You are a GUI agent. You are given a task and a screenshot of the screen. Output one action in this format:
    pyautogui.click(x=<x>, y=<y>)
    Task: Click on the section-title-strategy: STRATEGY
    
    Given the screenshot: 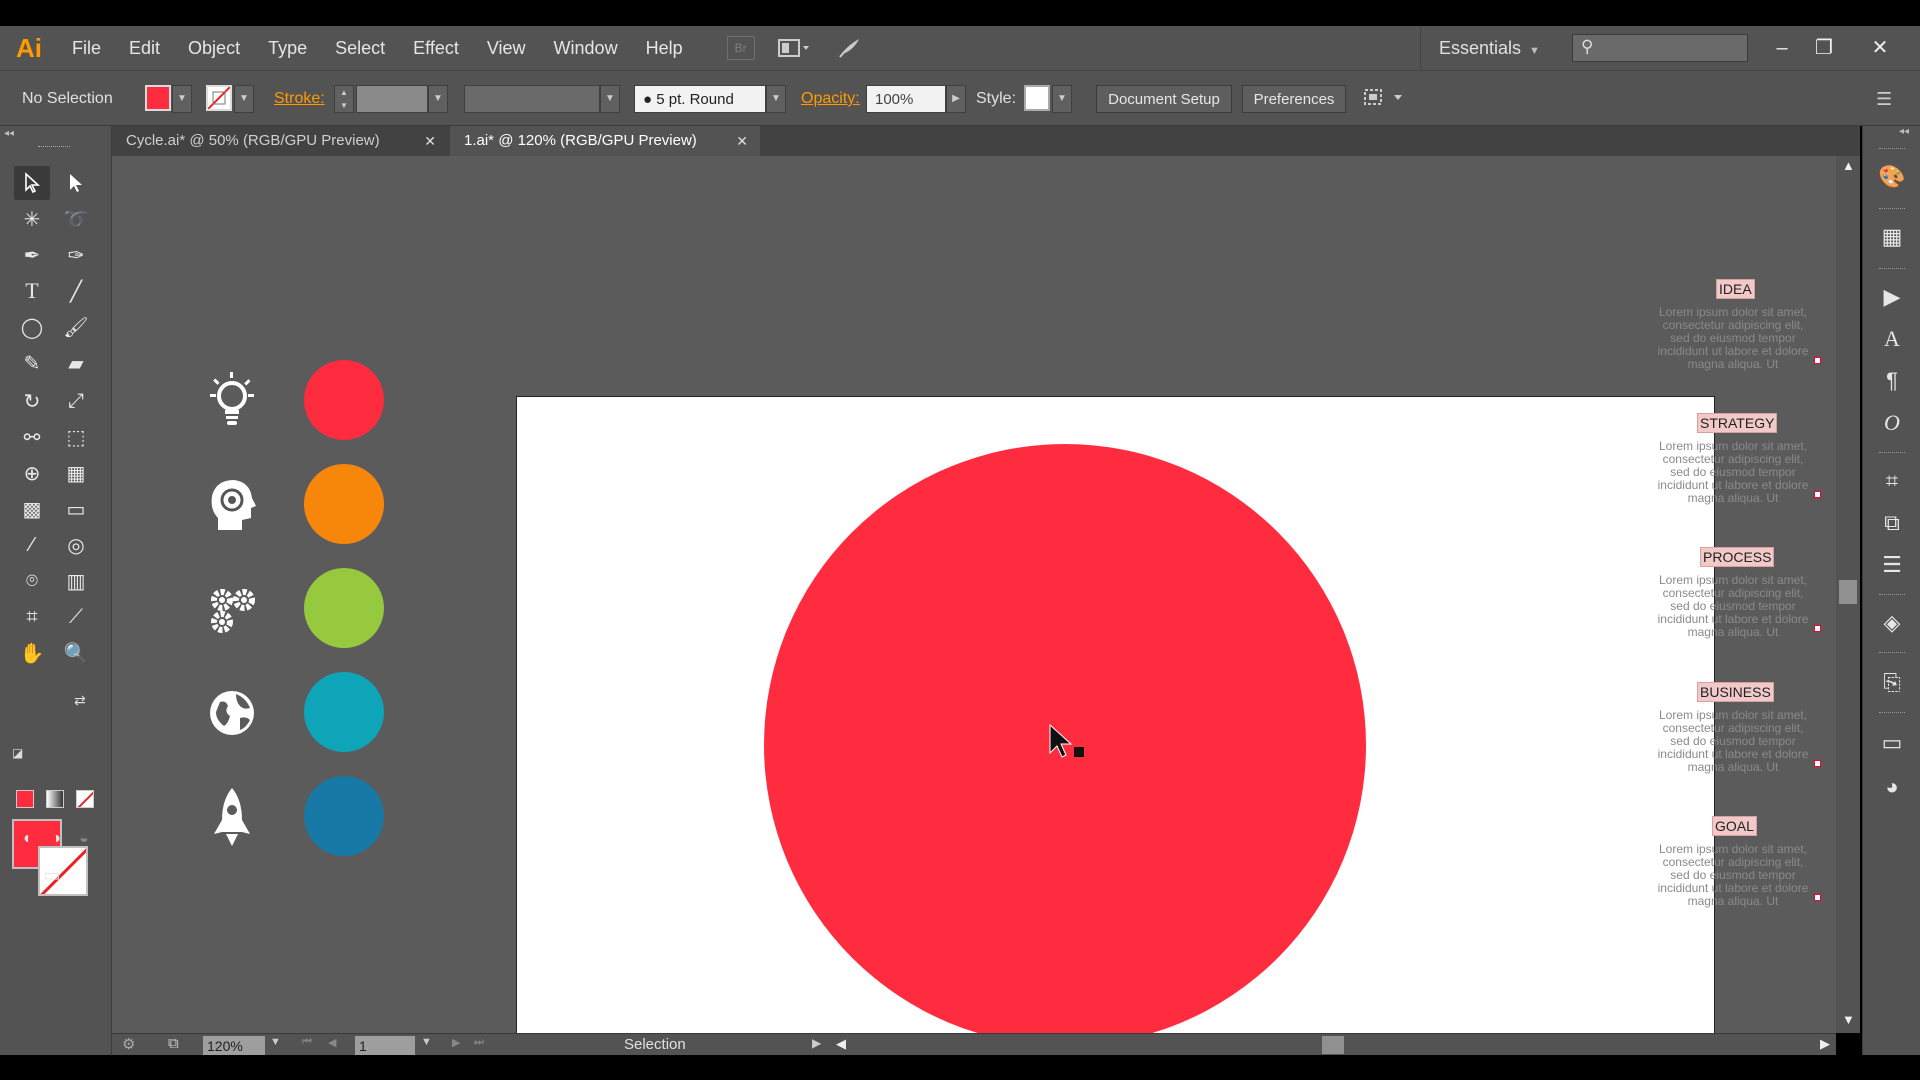 What is the action you would take?
    pyautogui.click(x=1737, y=423)
    